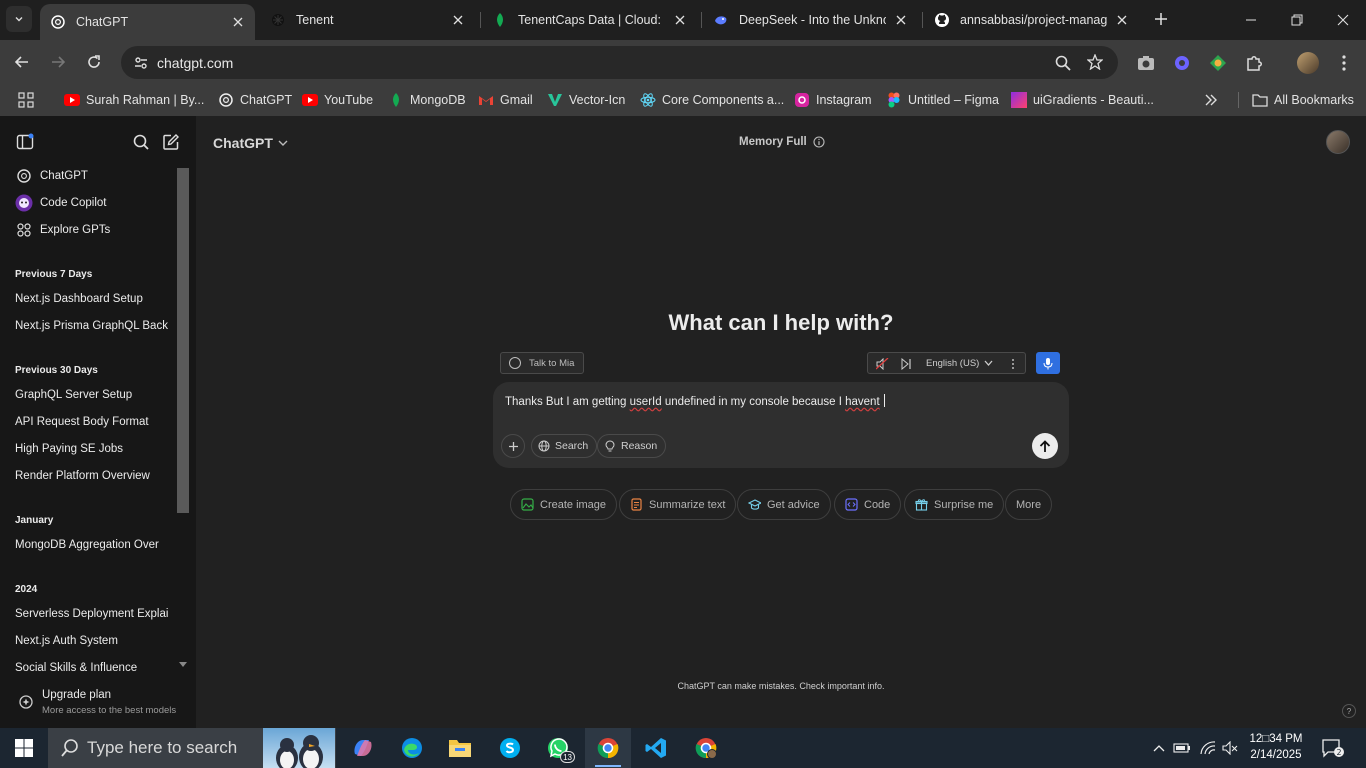  I want to click on chevron-down-icon, so click(988, 363).